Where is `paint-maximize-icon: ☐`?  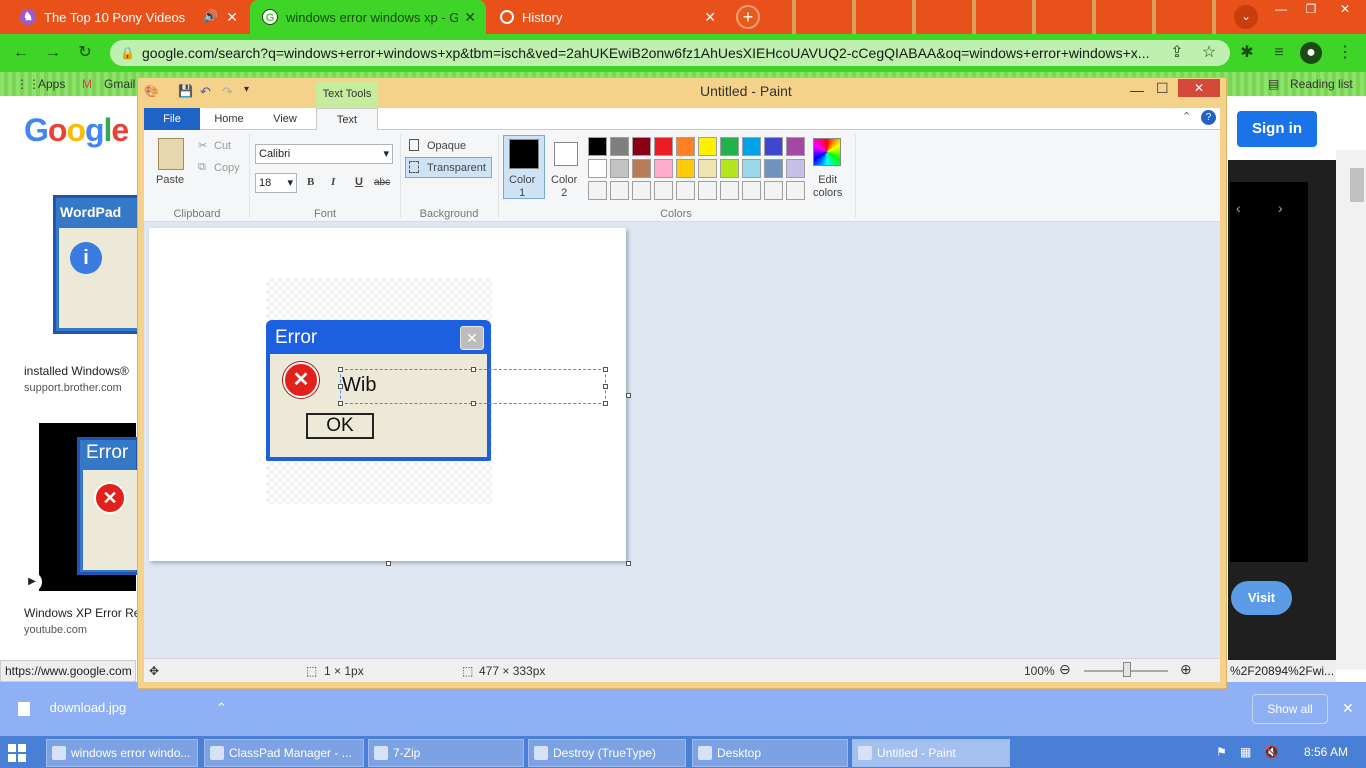 paint-maximize-icon: ☐ is located at coordinates (1162, 88).